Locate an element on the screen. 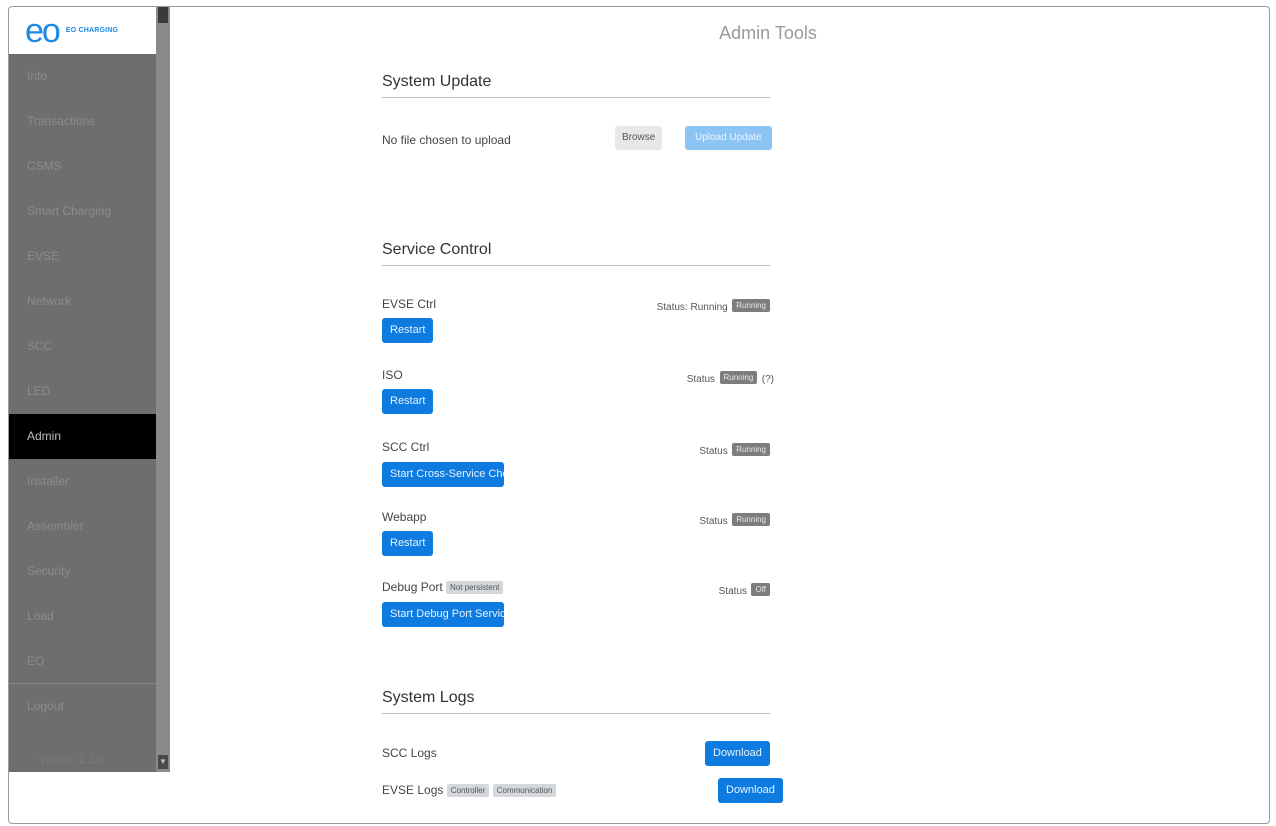  service-status-scc-ctrl: Status Running is located at coordinates (701, 450).